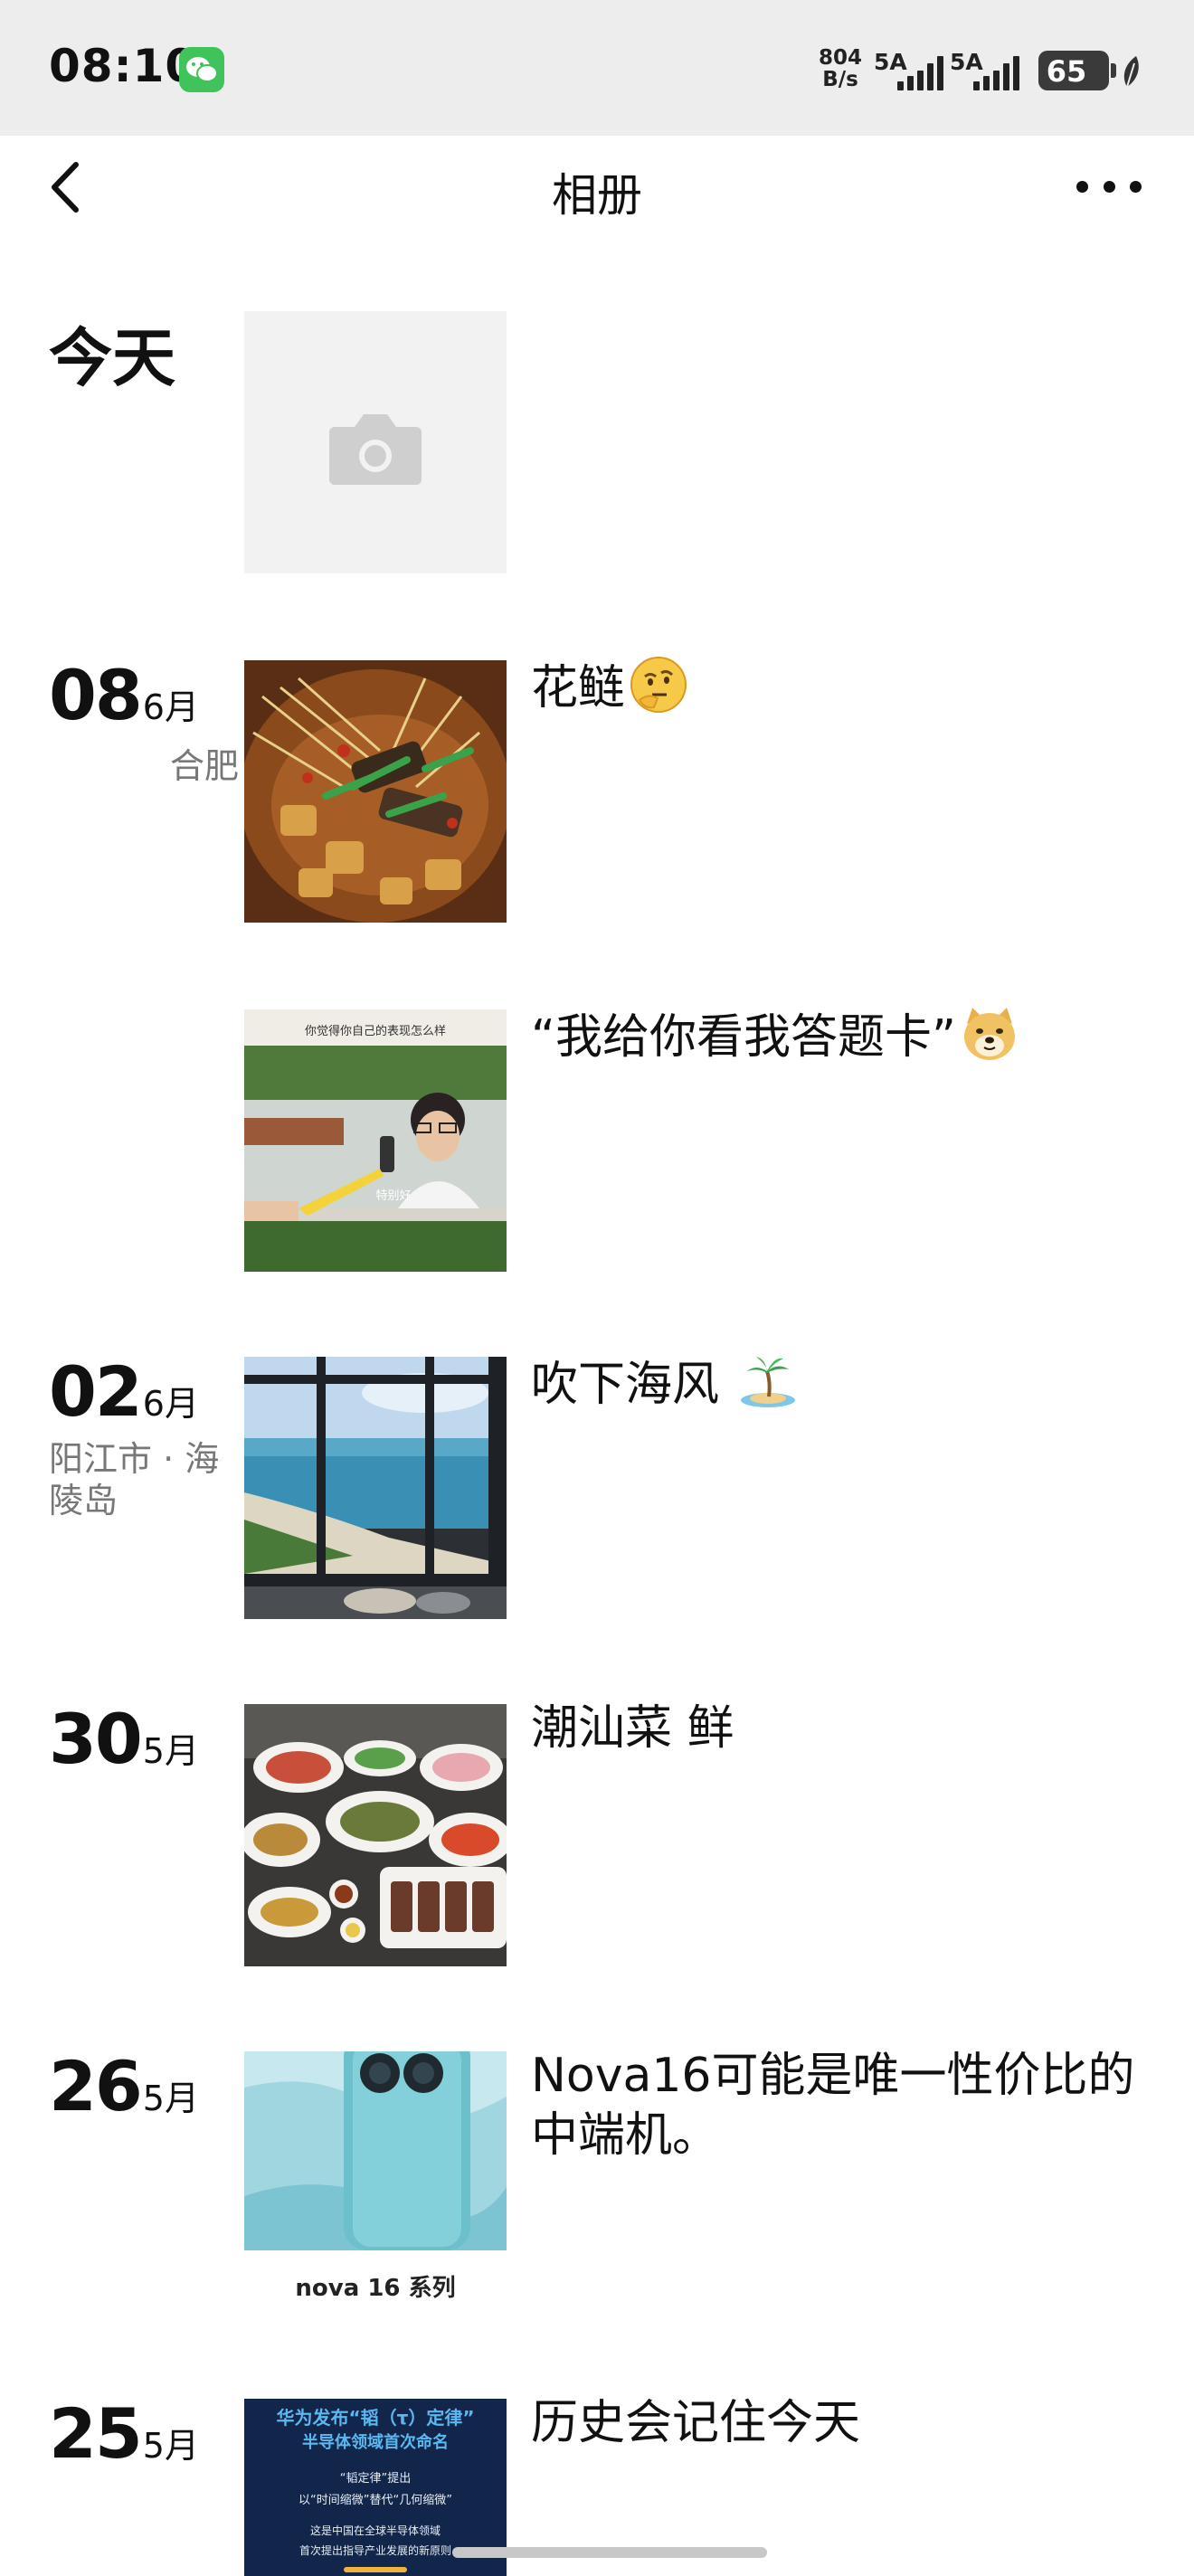 This screenshot has height=2576, width=1194. What do you see at coordinates (838, 1728) in the screenshot?
I see `post-caption: 潮汕菜 鲜` at bounding box center [838, 1728].